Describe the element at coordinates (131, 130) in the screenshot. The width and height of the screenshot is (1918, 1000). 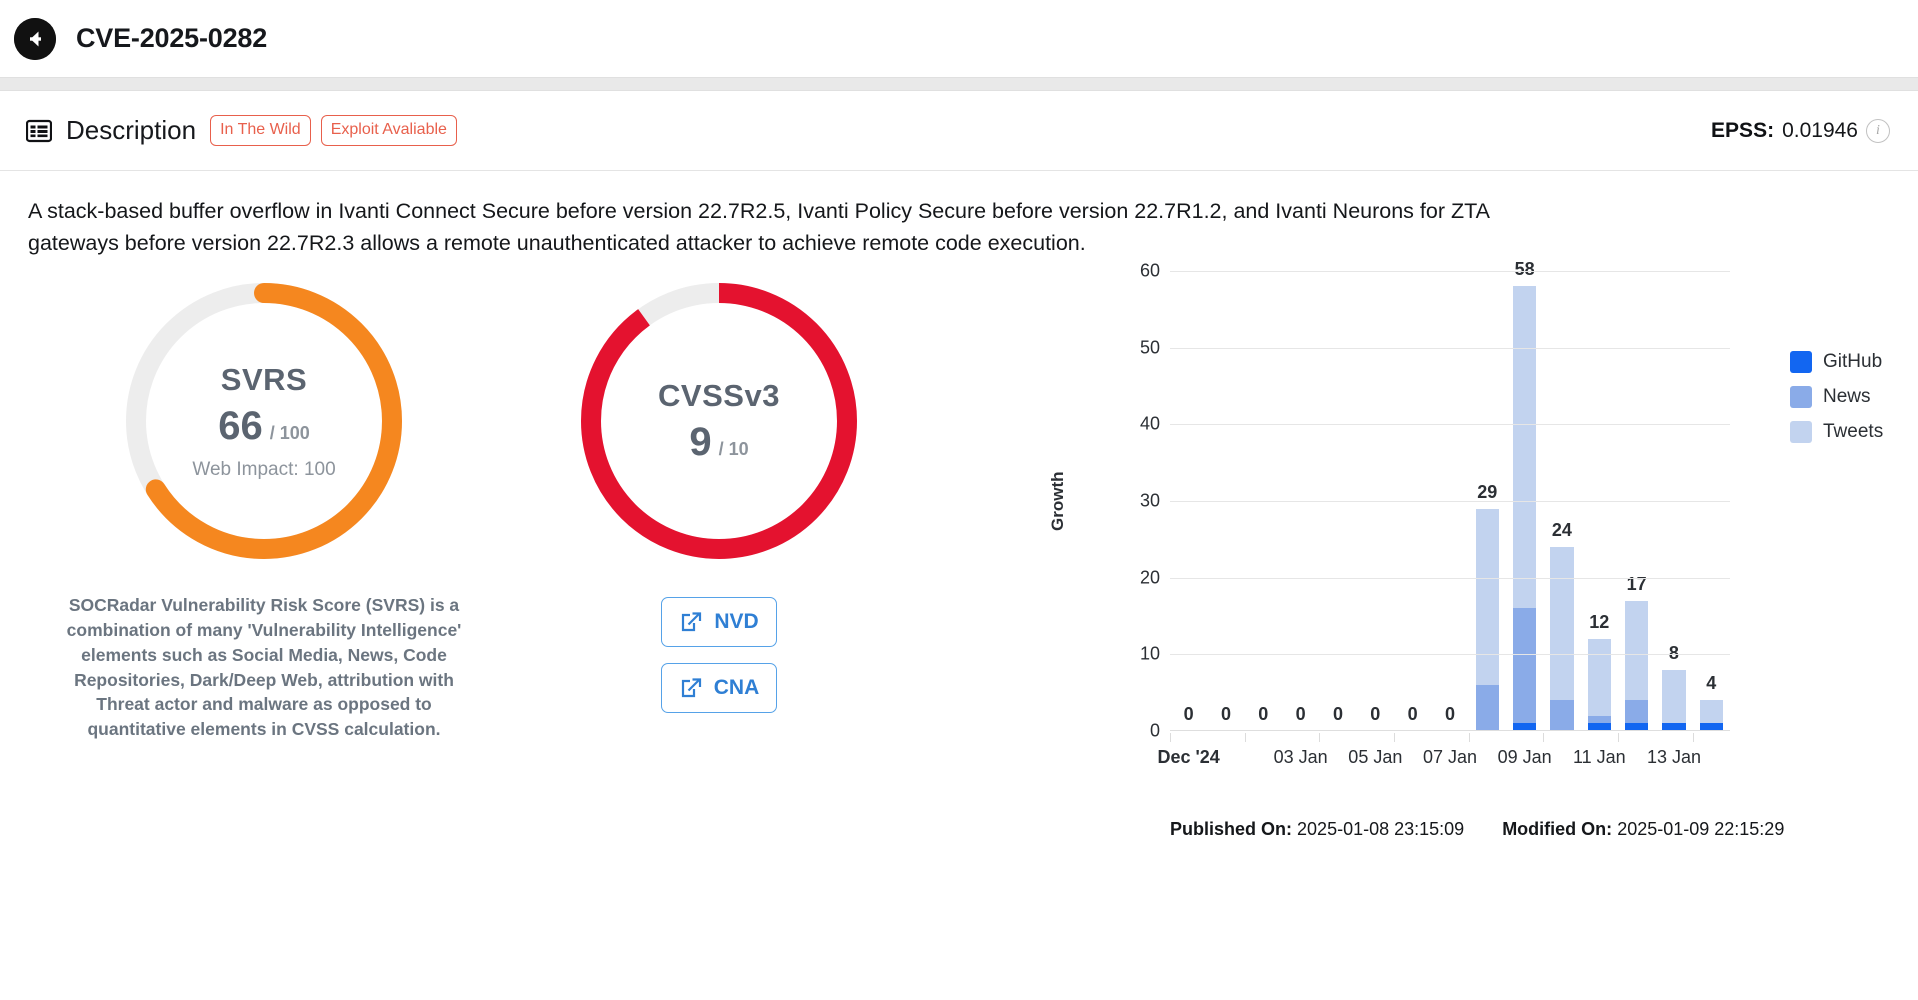
I see `section-title: Description` at that location.